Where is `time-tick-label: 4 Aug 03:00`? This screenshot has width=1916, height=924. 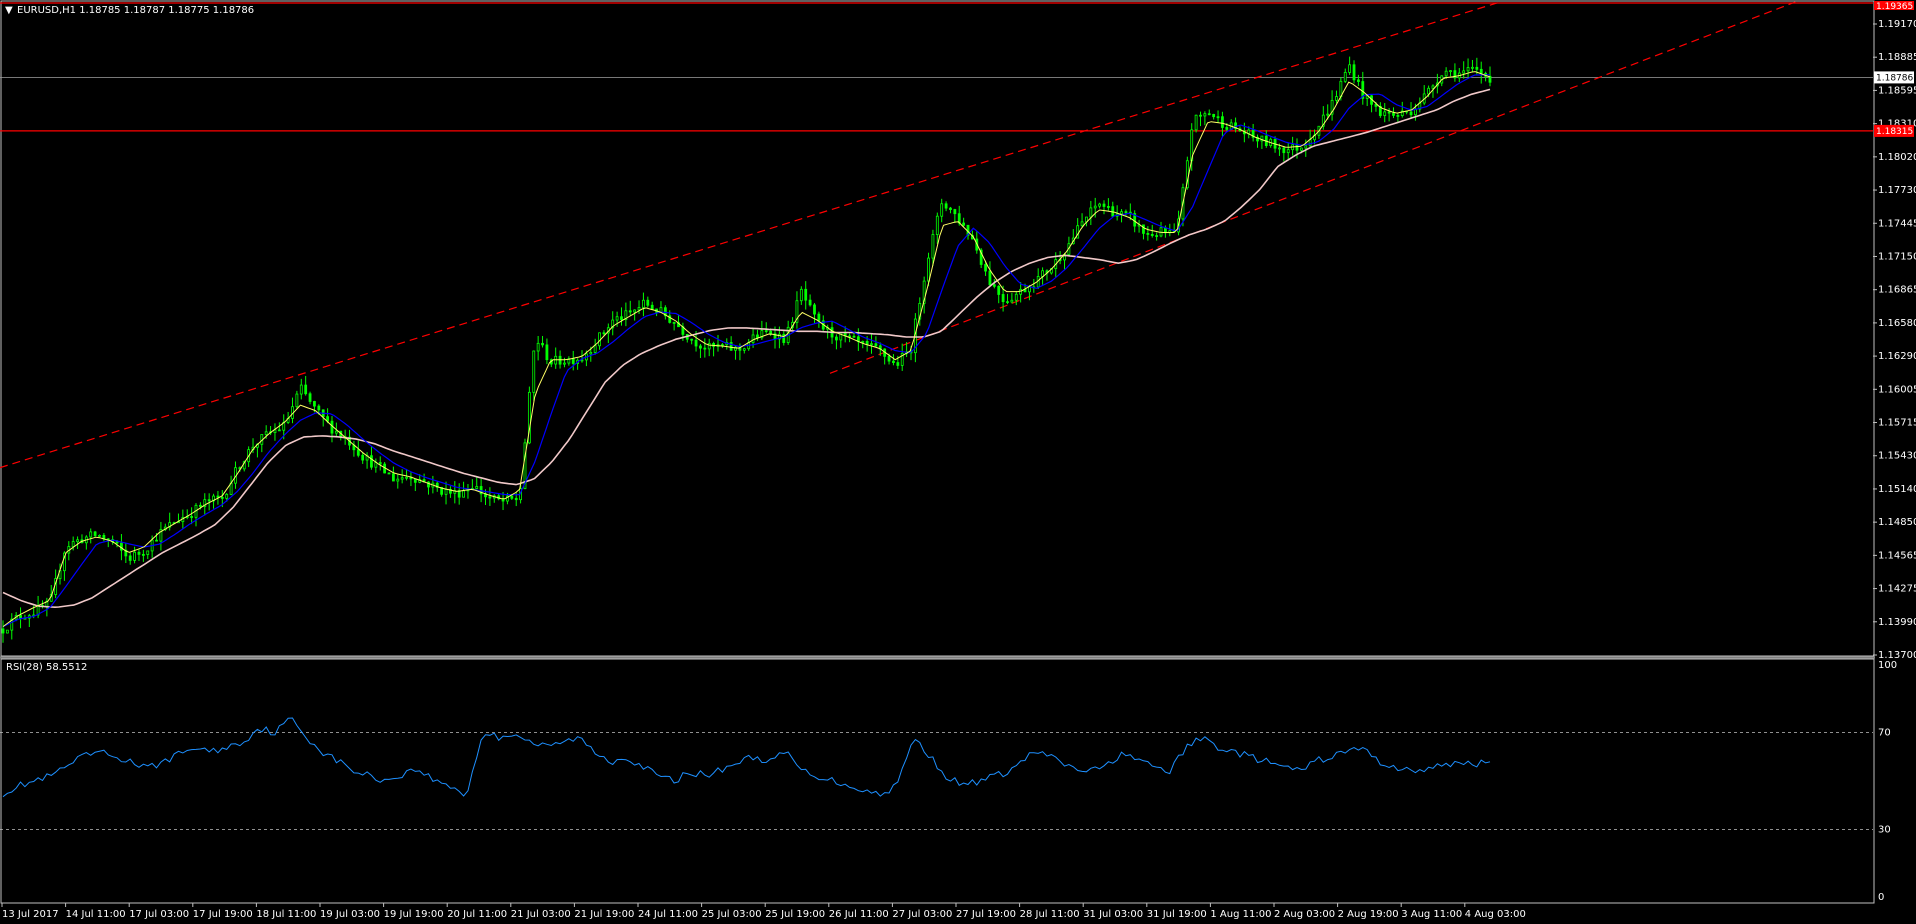 time-tick-label: 4 Aug 03:00 is located at coordinates (1495, 914).